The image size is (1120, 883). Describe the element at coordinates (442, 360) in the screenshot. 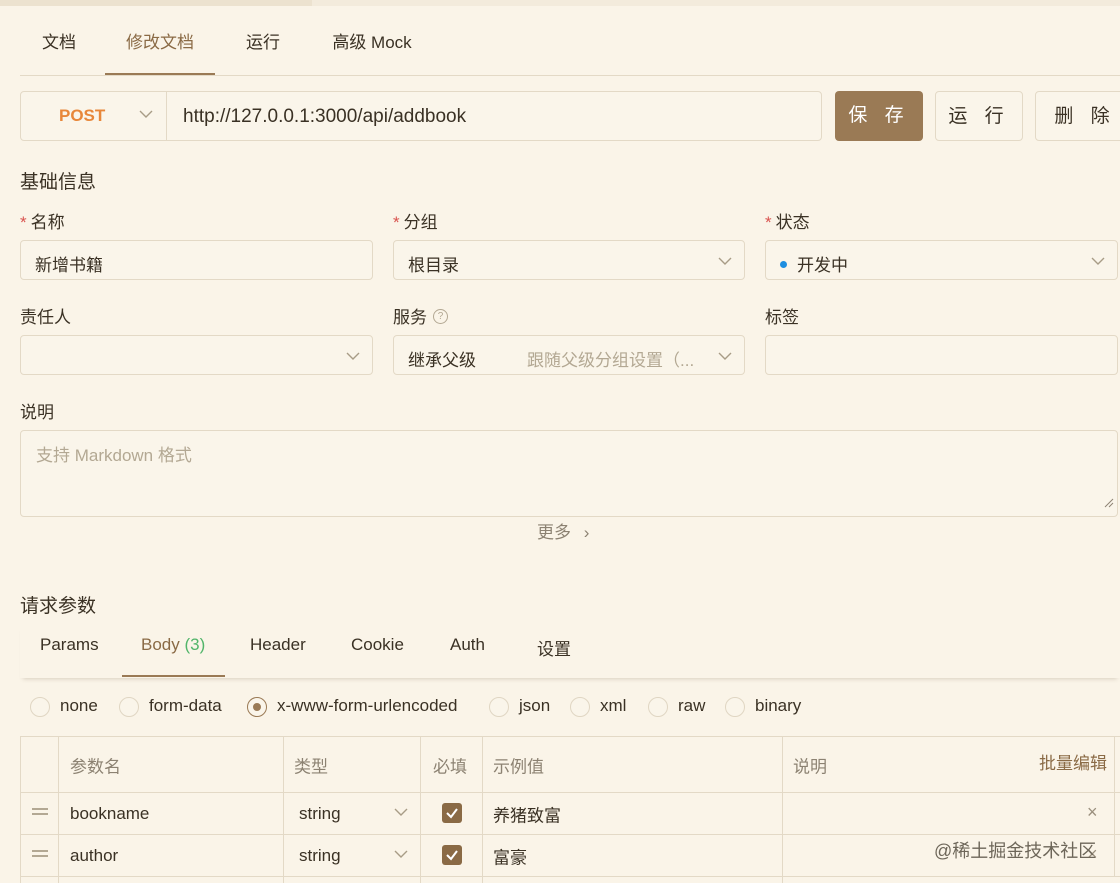

I see `service-value: 继承父级` at that location.